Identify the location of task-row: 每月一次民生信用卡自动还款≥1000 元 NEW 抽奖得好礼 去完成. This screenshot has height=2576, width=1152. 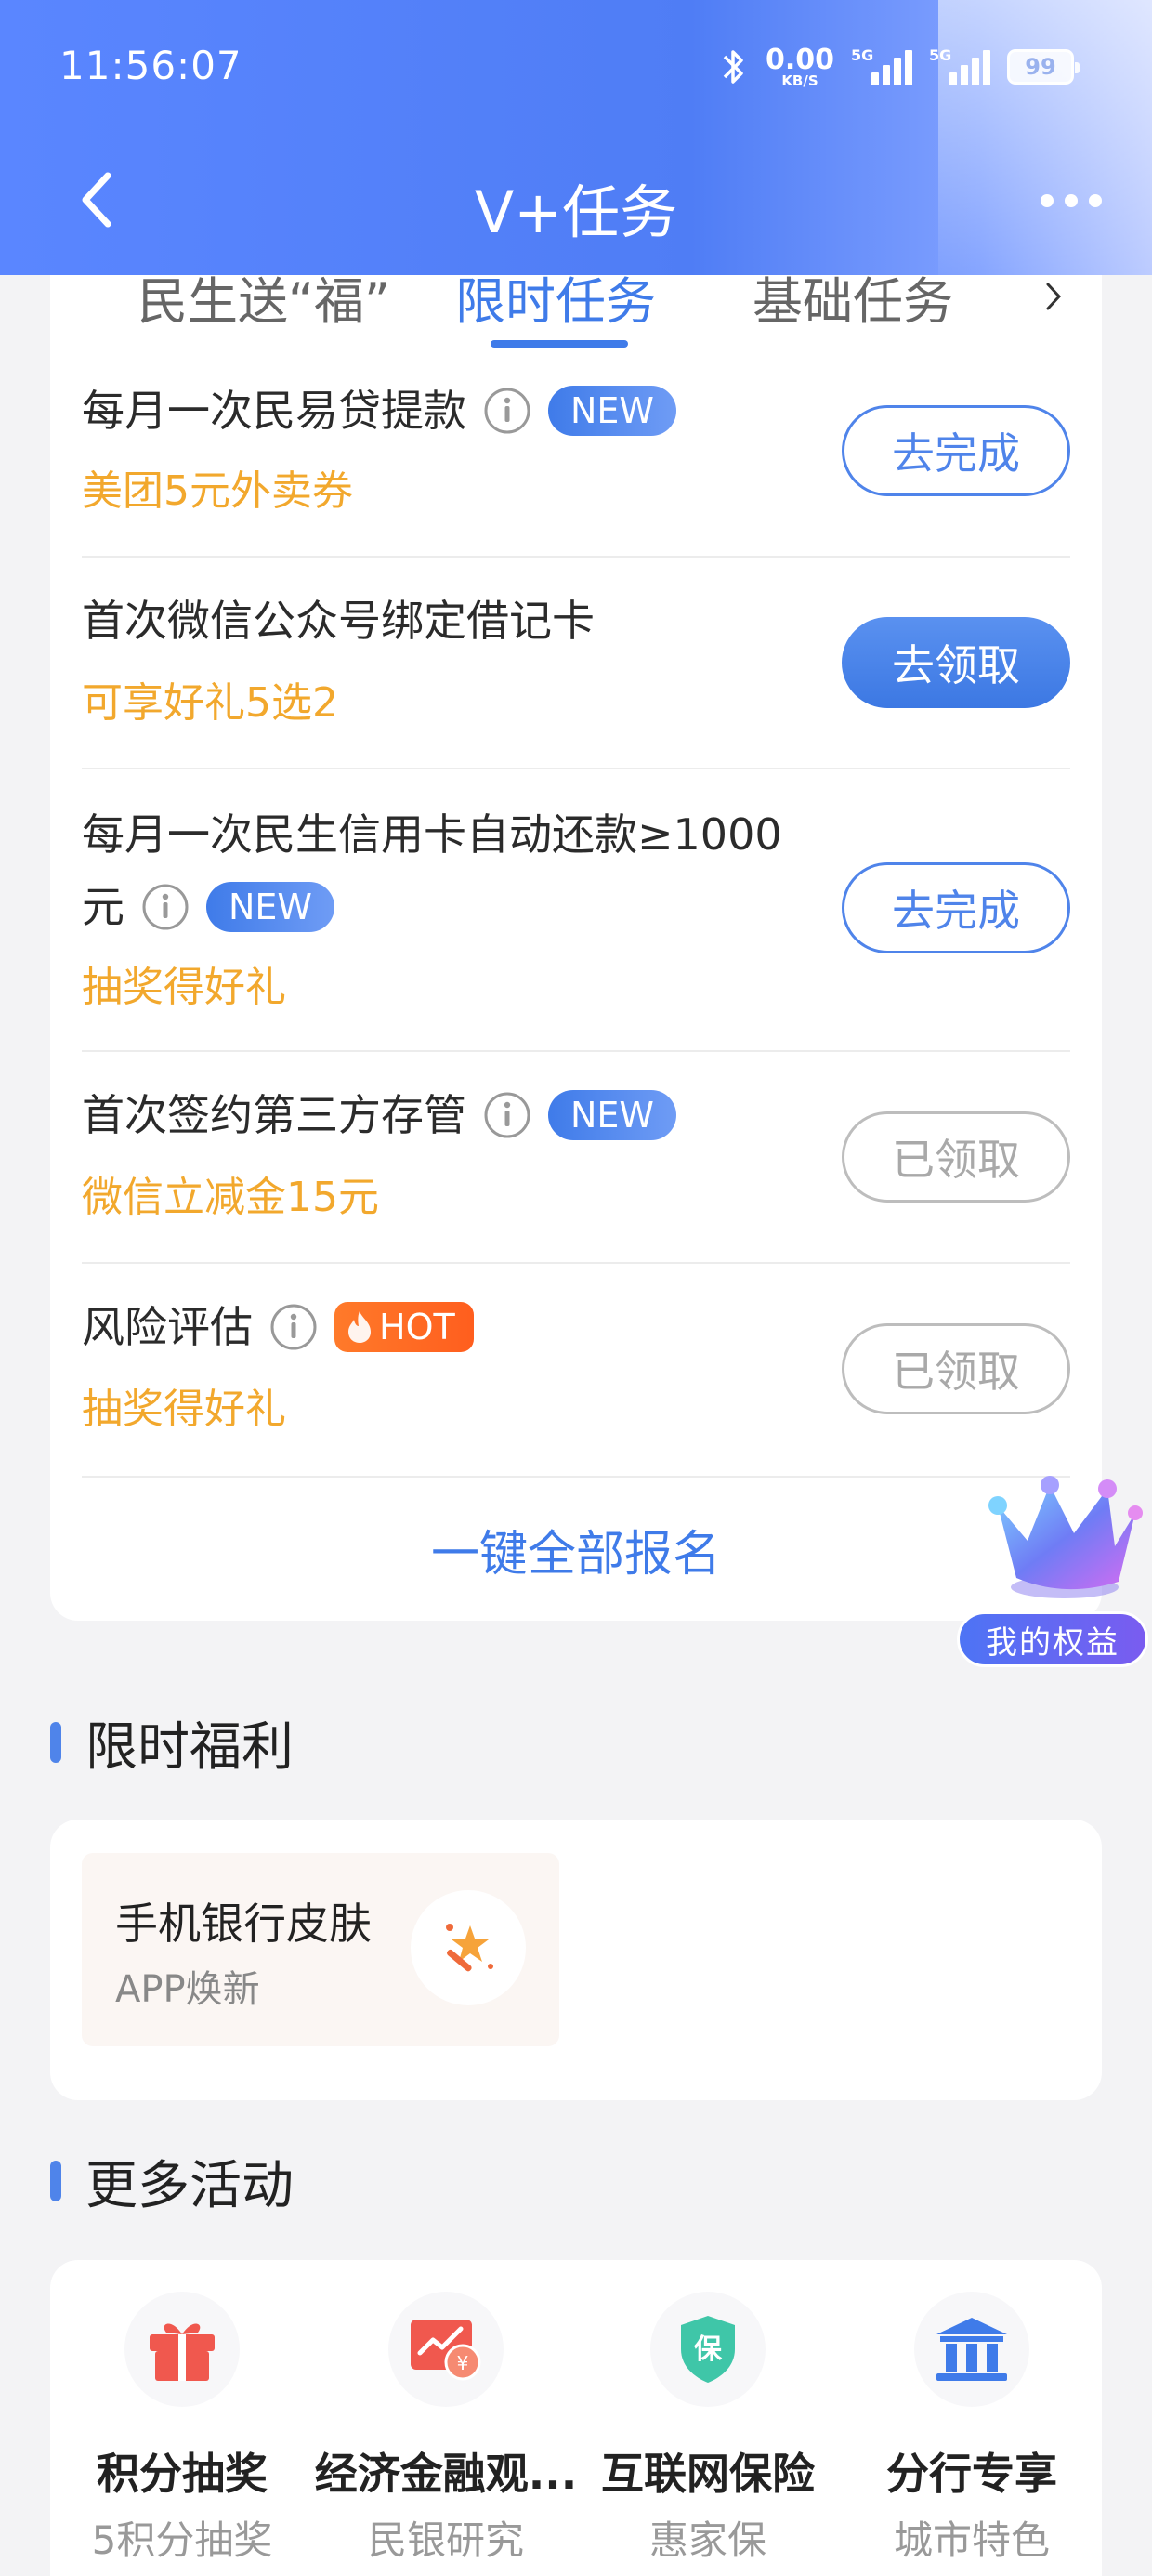
(576, 910).